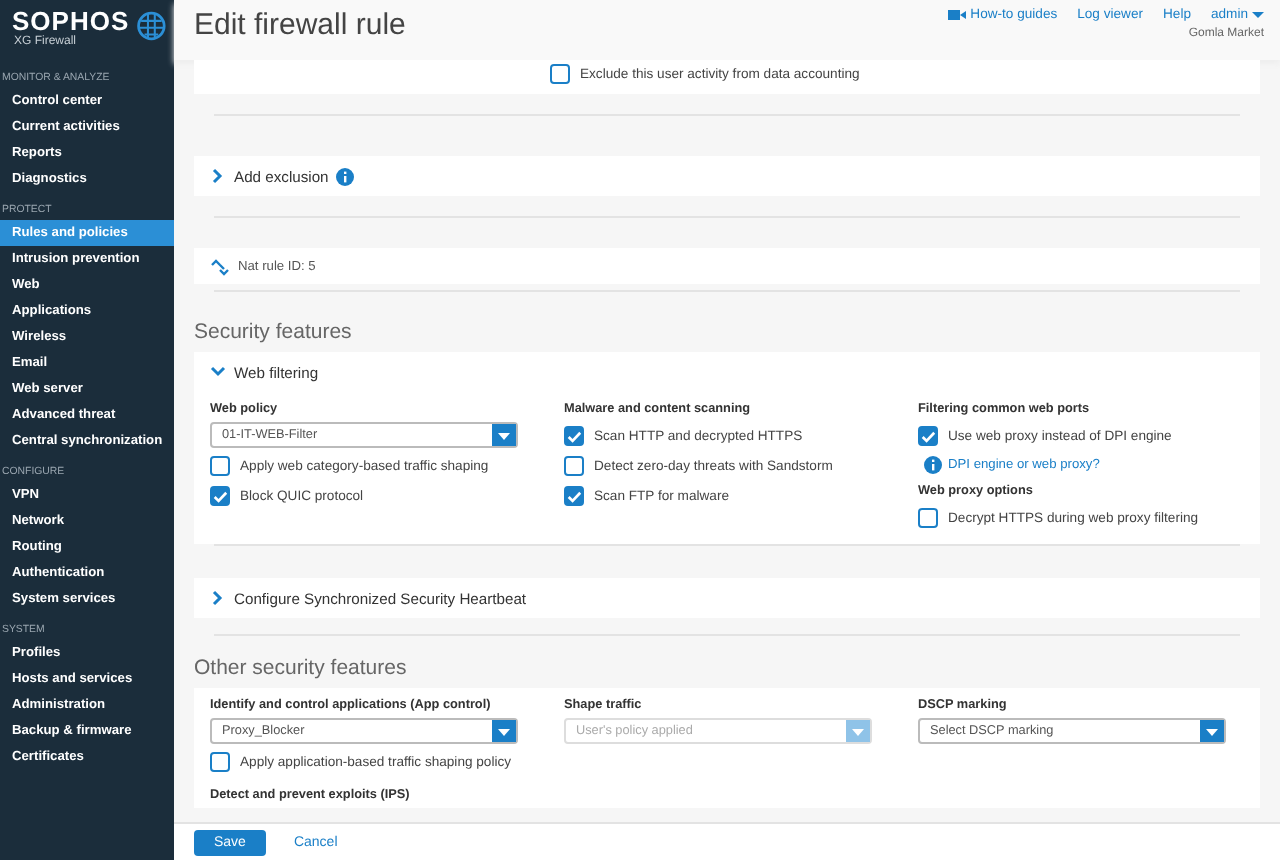 Image resolution: width=1280 pixels, height=860 pixels. I want to click on page-title: Edit firewall rule, so click(300, 27).